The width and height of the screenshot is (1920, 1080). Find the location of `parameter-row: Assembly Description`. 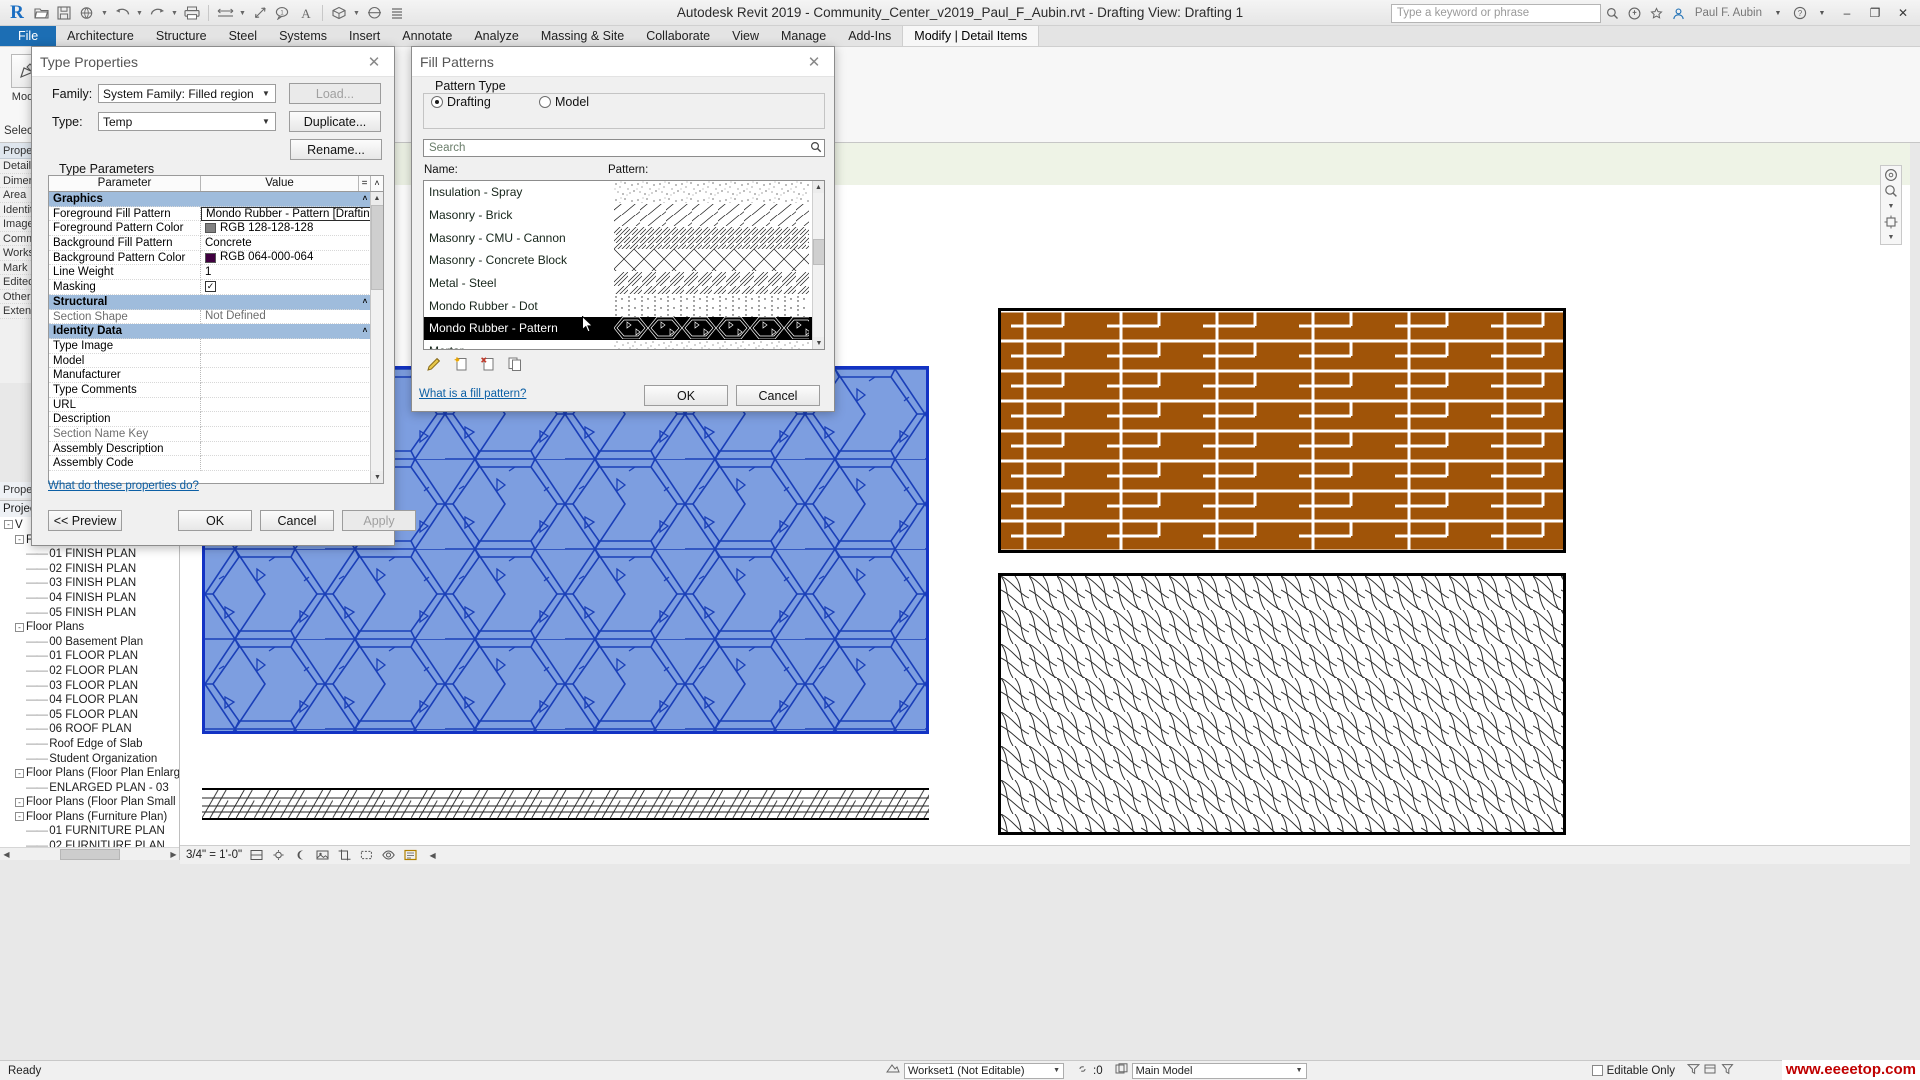

parameter-row: Assembly Description is located at coordinates (216, 449).